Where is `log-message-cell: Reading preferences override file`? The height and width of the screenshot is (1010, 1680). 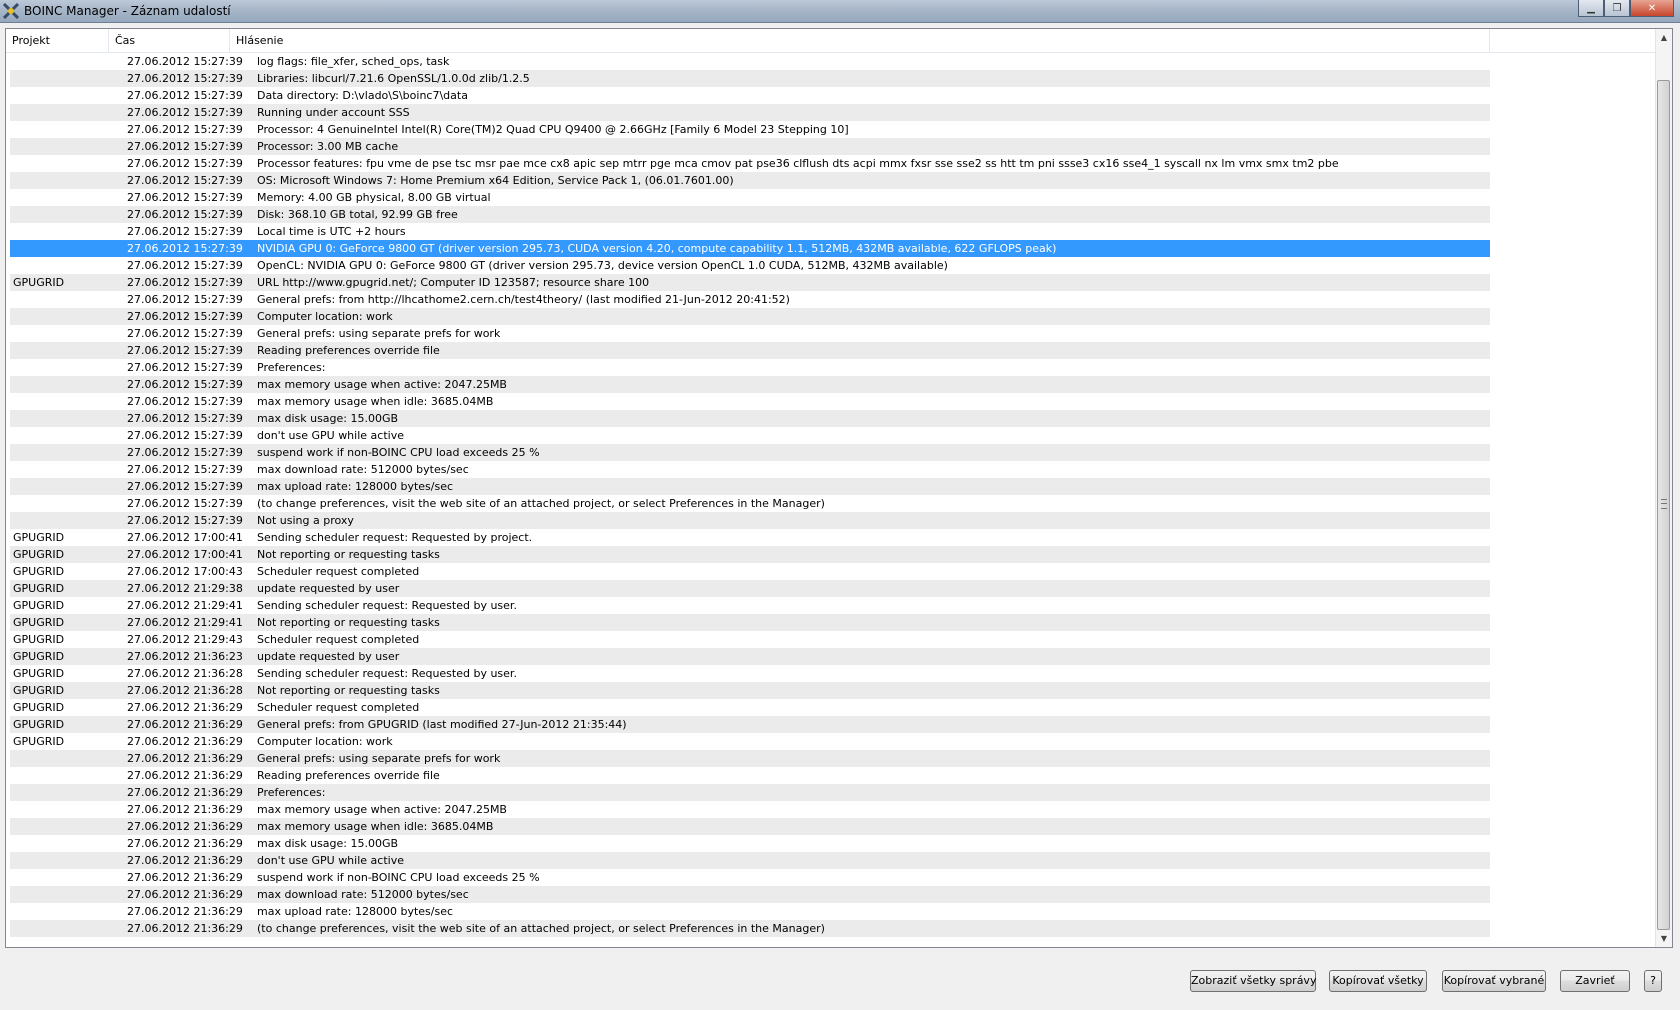 log-message-cell: Reading preferences override file is located at coordinates (348, 775).